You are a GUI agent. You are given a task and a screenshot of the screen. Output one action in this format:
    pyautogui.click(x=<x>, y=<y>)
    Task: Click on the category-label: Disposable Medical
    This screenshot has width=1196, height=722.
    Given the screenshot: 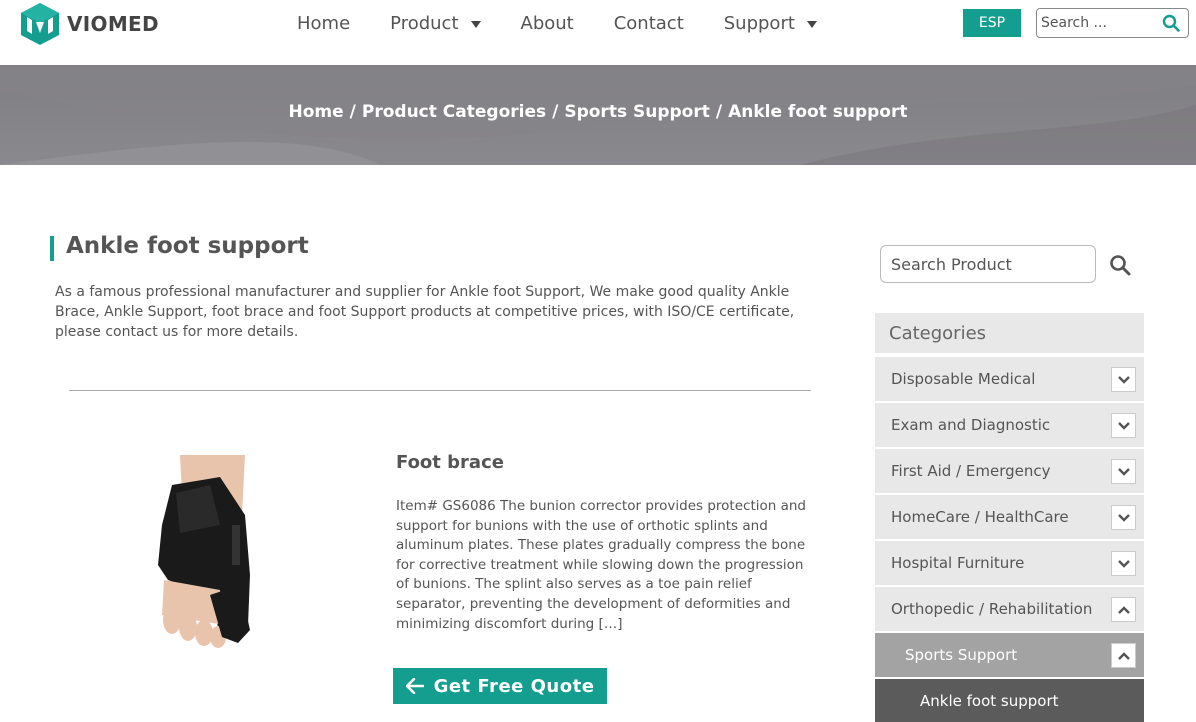 What is the action you would take?
    pyautogui.click(x=963, y=379)
    